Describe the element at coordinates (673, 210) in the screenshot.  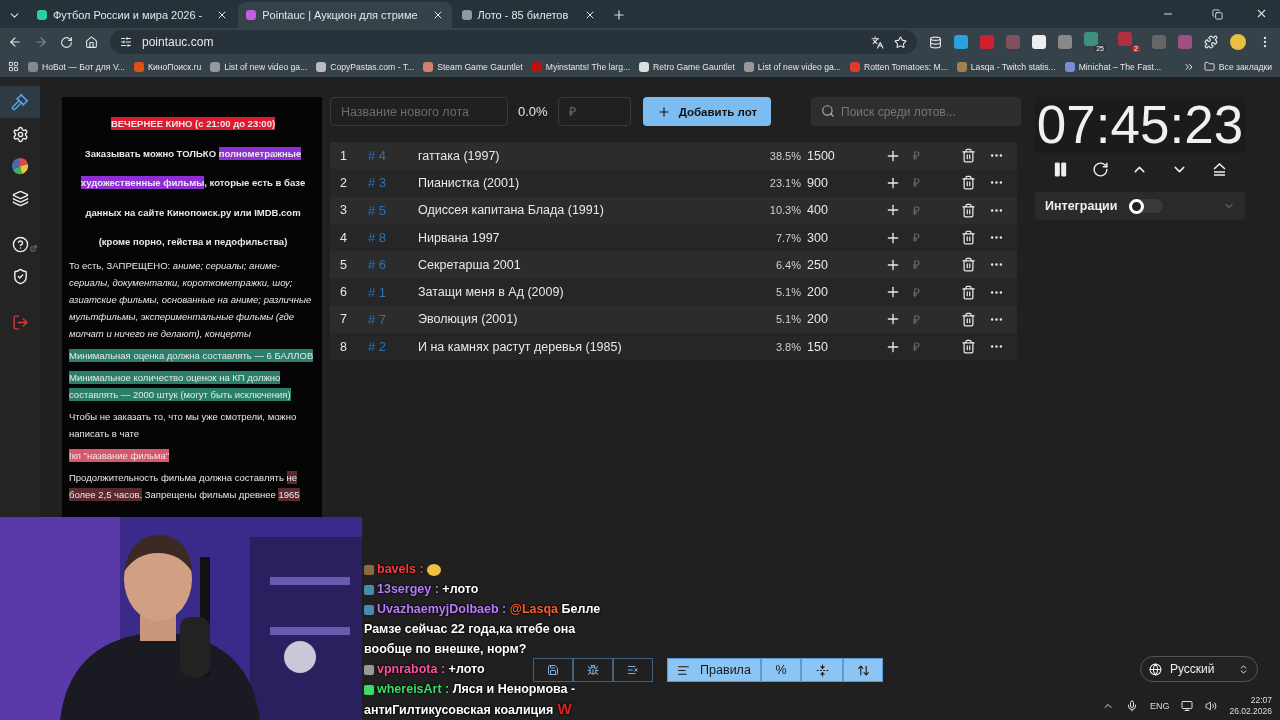
I see `lot-row: 3 # 5 Одиссея капитана Блада (1991) 10.3% 400 ₽` at that location.